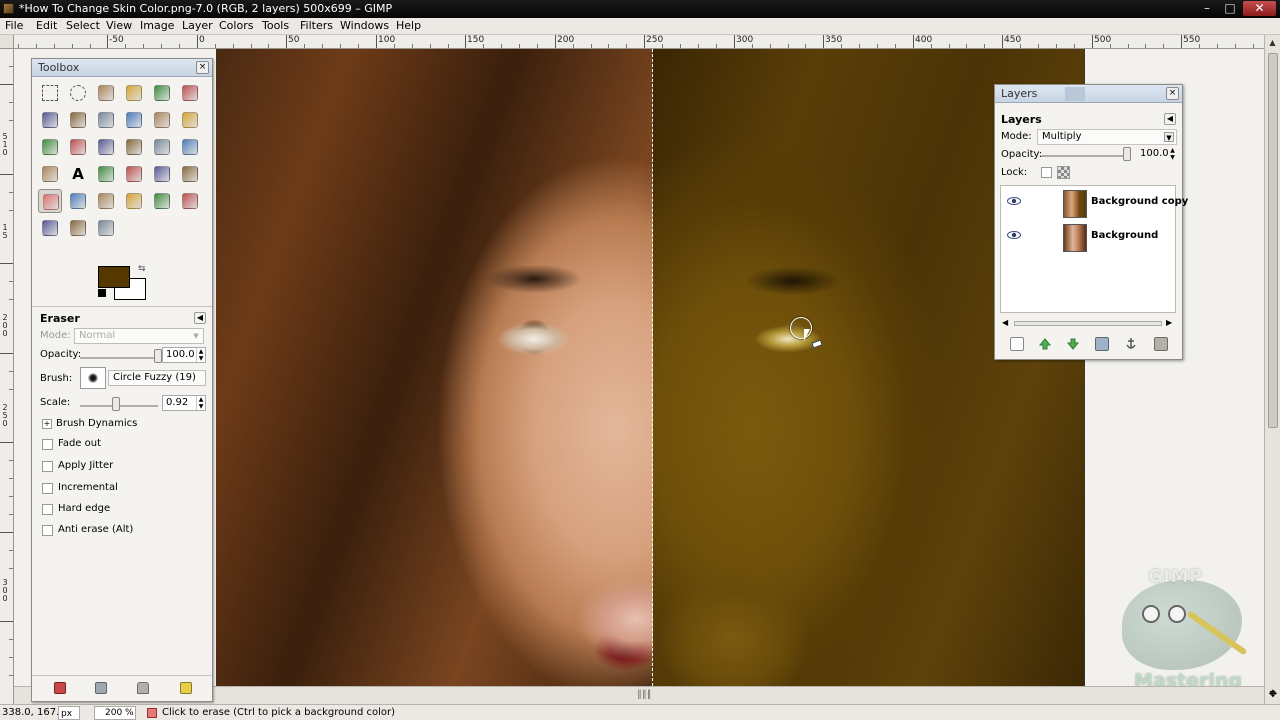 The width and height of the screenshot is (1280, 720). What do you see at coordinates (102, 293) in the screenshot?
I see `default-colors-icon` at bounding box center [102, 293].